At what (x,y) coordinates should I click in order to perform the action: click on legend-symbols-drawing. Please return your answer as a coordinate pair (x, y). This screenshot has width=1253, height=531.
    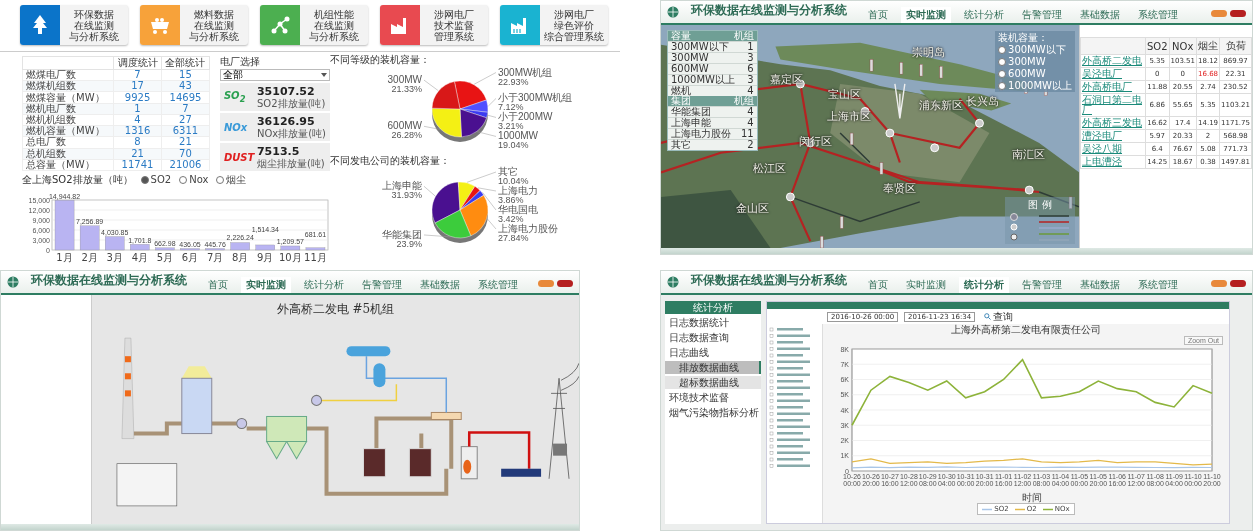
    Looking at the image, I should click on (1040, 227).